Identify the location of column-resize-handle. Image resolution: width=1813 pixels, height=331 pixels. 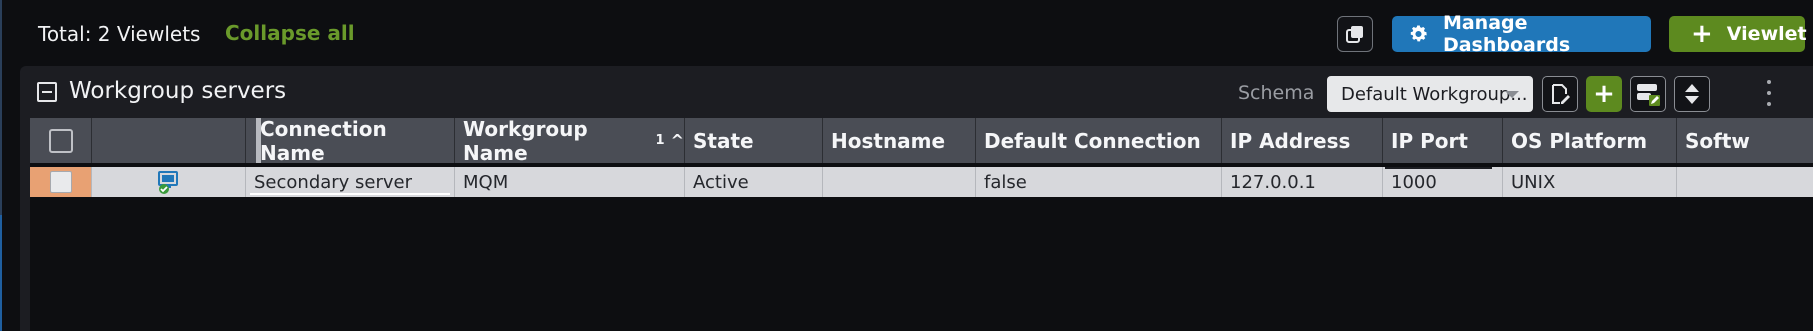
(258, 140).